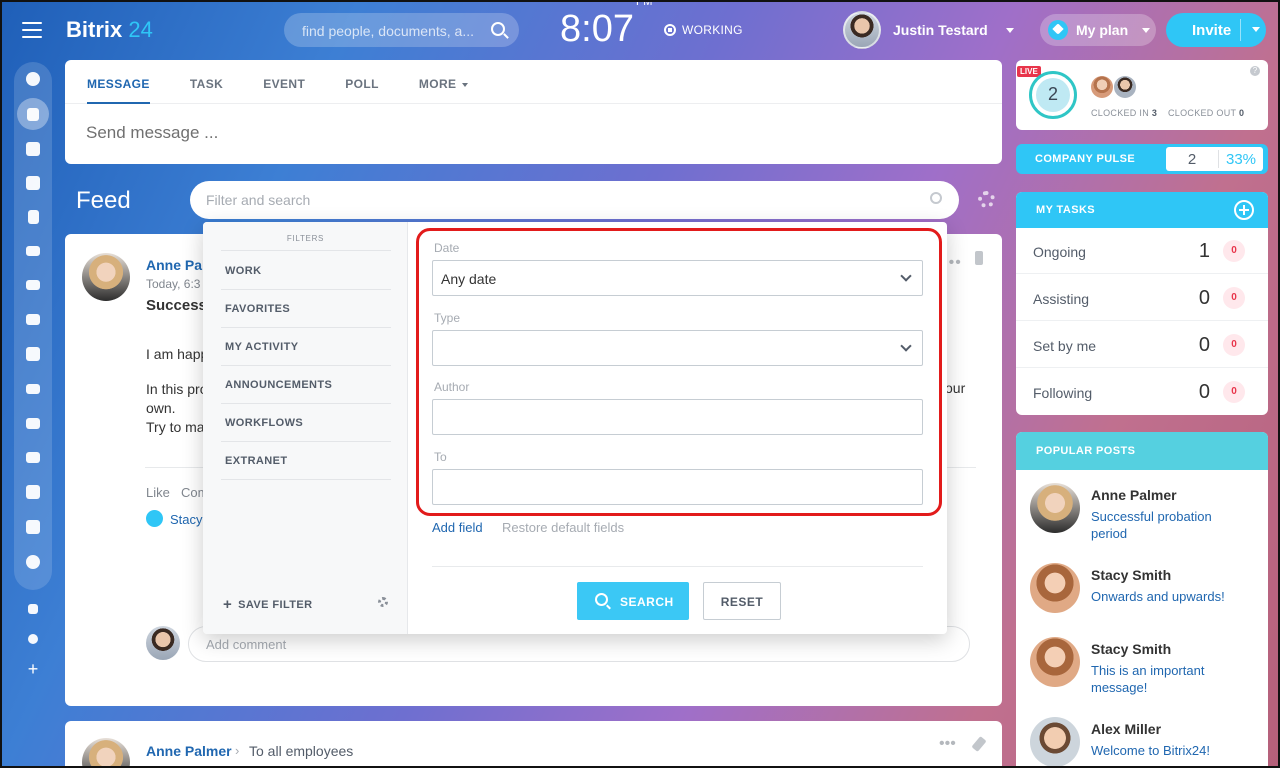 Image resolution: width=1280 pixels, height=768 pixels. What do you see at coordinates (362, 81) in the screenshot?
I see `tab-poll: POLL` at bounding box center [362, 81].